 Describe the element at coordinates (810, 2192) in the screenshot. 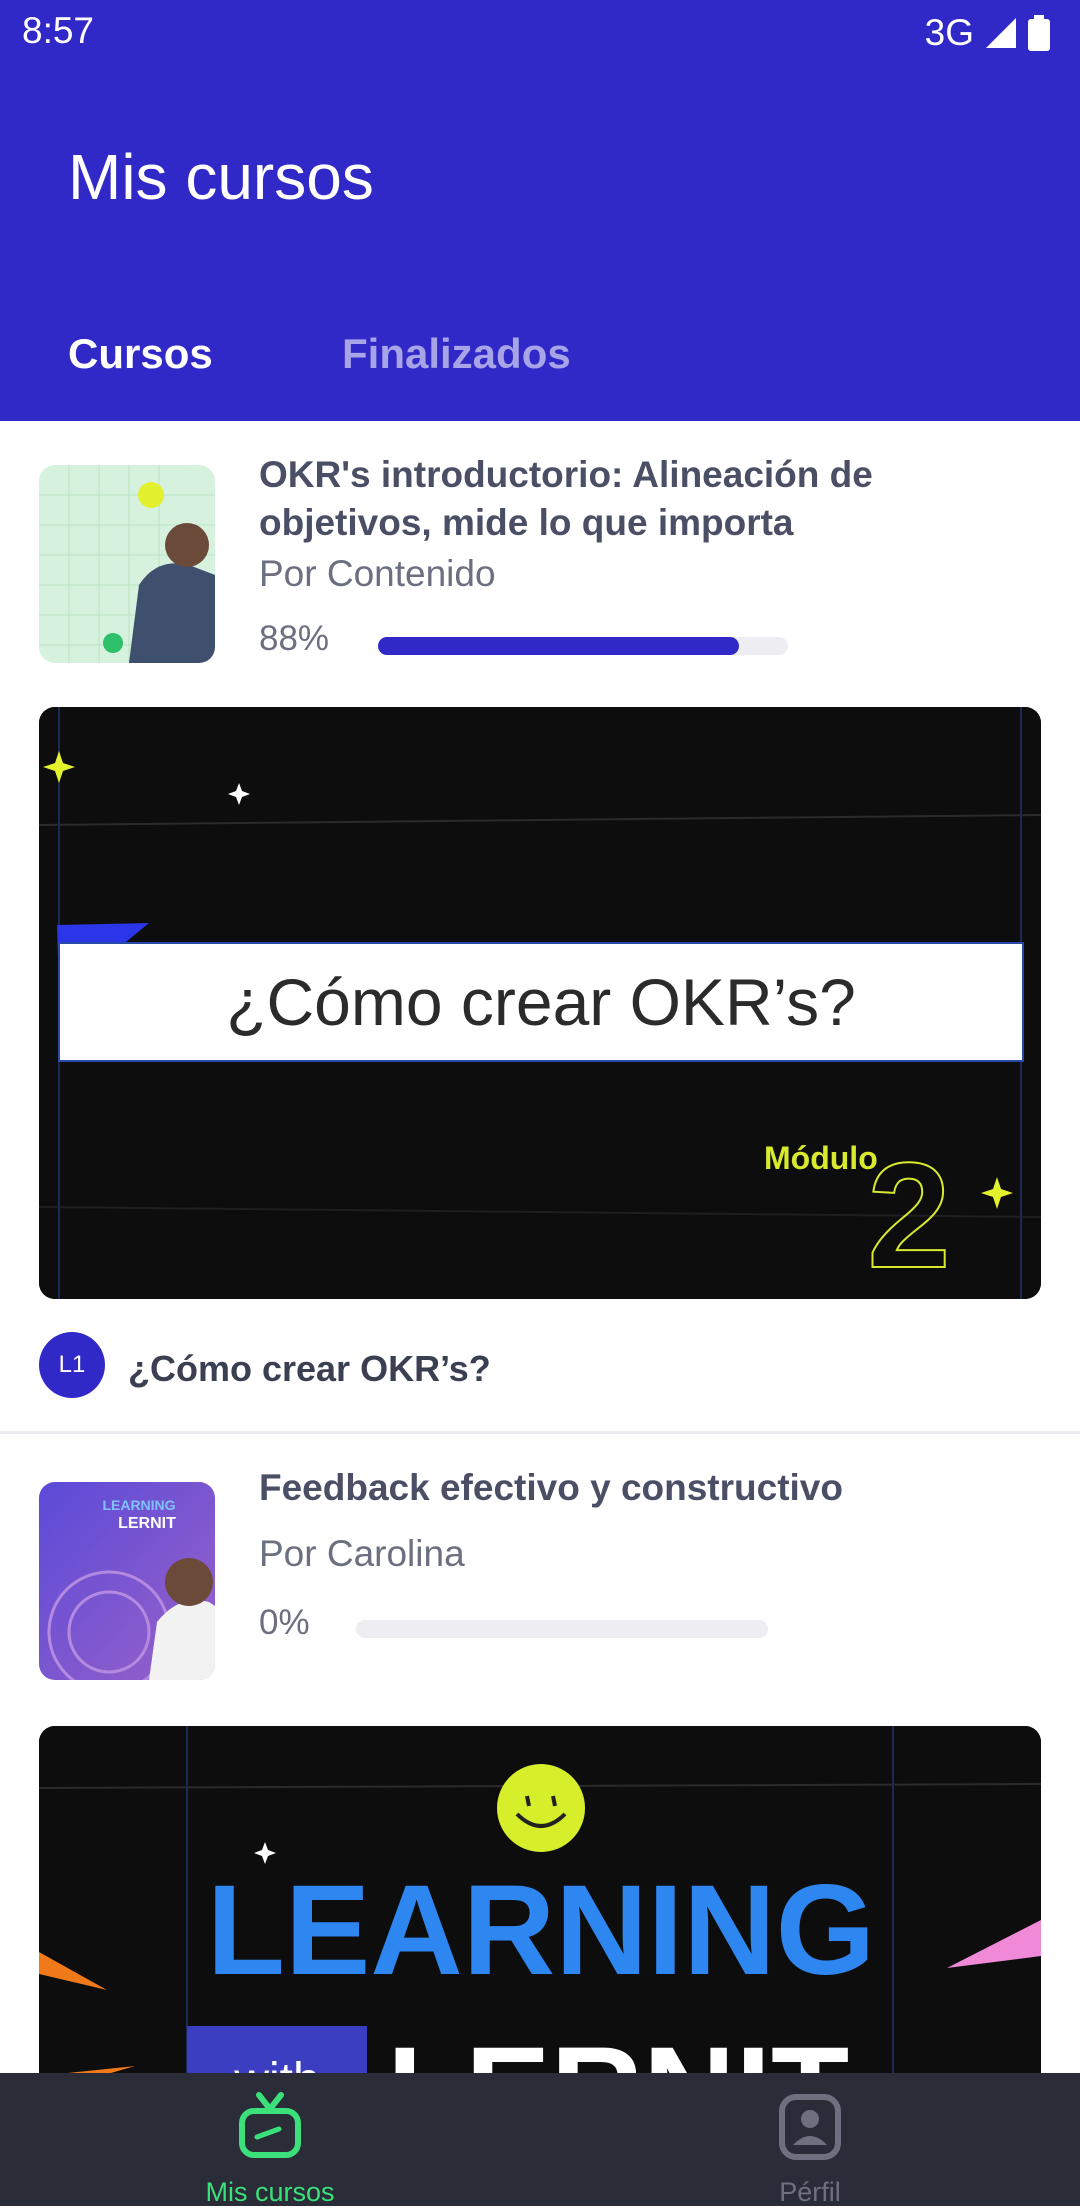

I see `nav-label: Pérfil` at that location.